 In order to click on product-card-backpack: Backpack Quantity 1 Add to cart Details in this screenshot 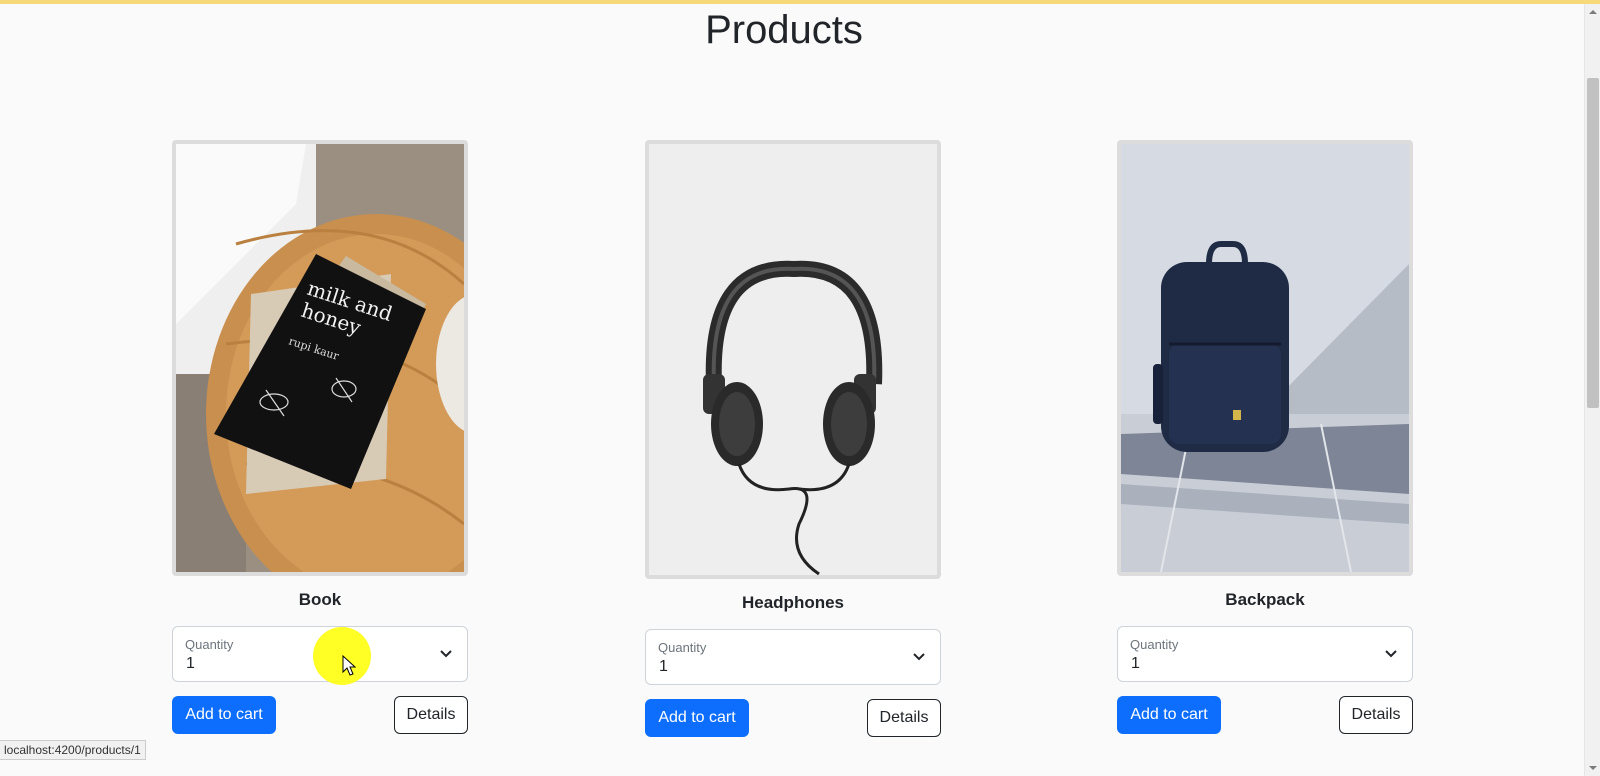, I will do `click(1265, 437)`.